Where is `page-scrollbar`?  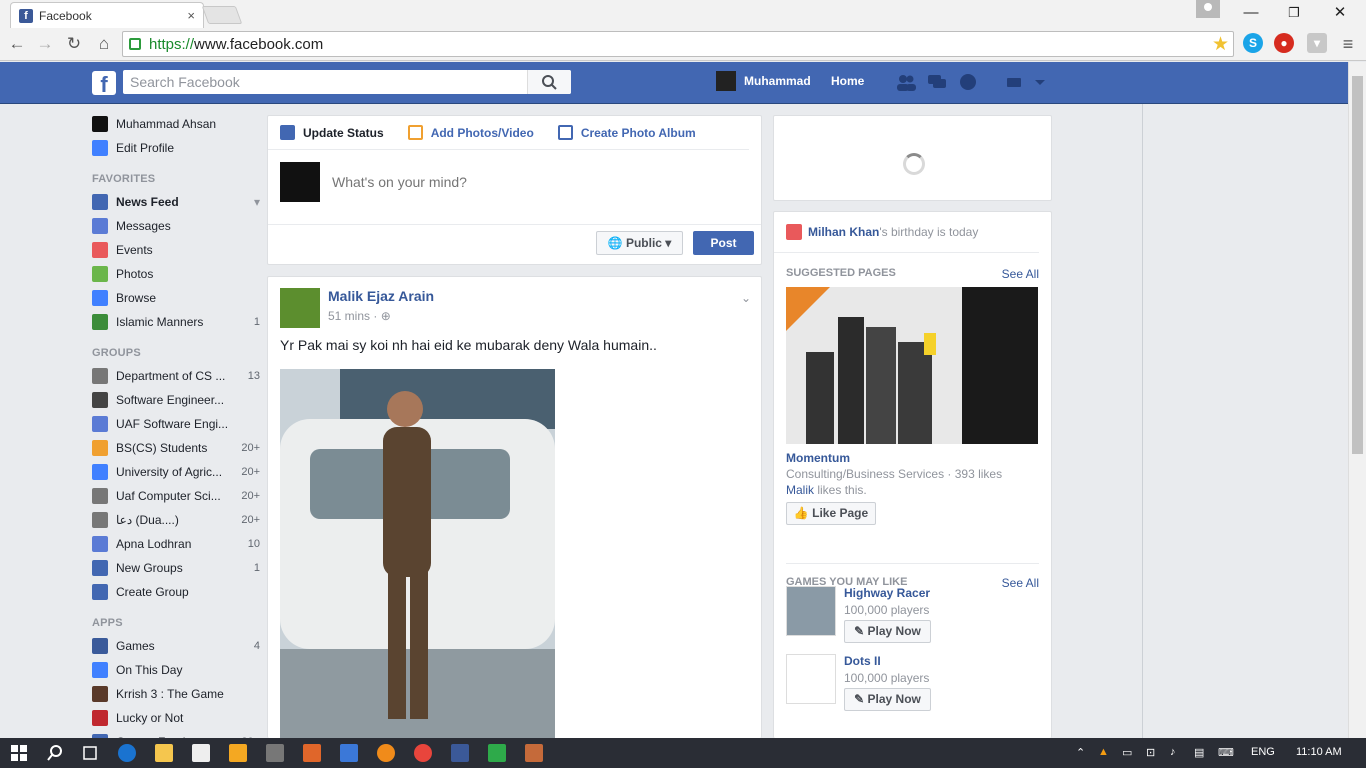
page-scrollbar is located at coordinates (1357, 400).